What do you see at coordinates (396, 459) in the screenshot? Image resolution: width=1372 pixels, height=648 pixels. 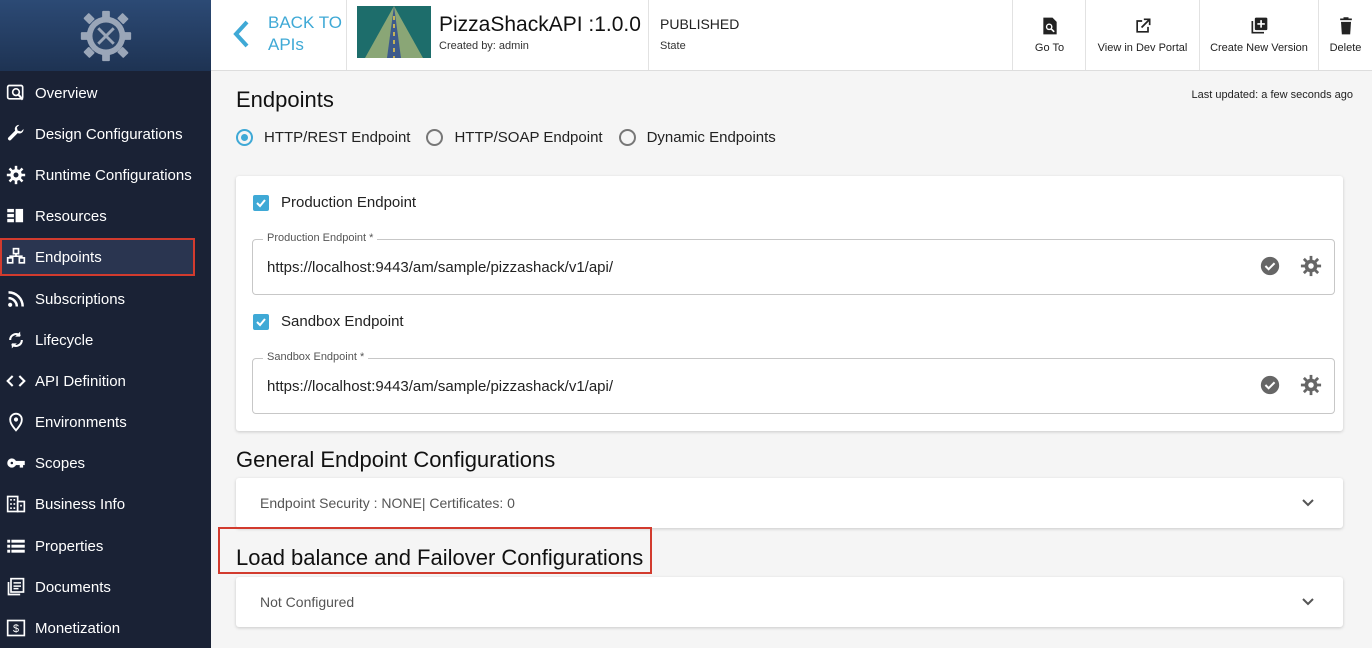 I see `general-endpoint-configurations-title: General Endpoint Configurations` at bounding box center [396, 459].